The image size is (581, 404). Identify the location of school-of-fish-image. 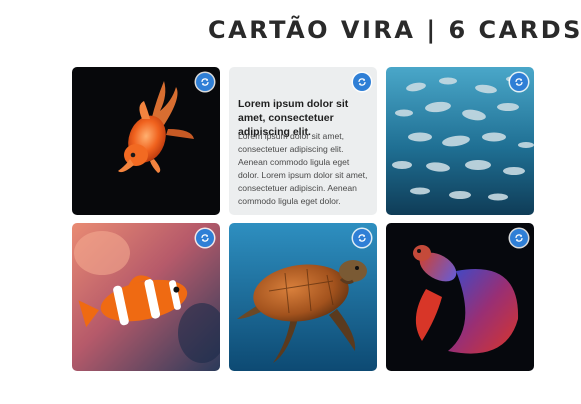
(460, 141).